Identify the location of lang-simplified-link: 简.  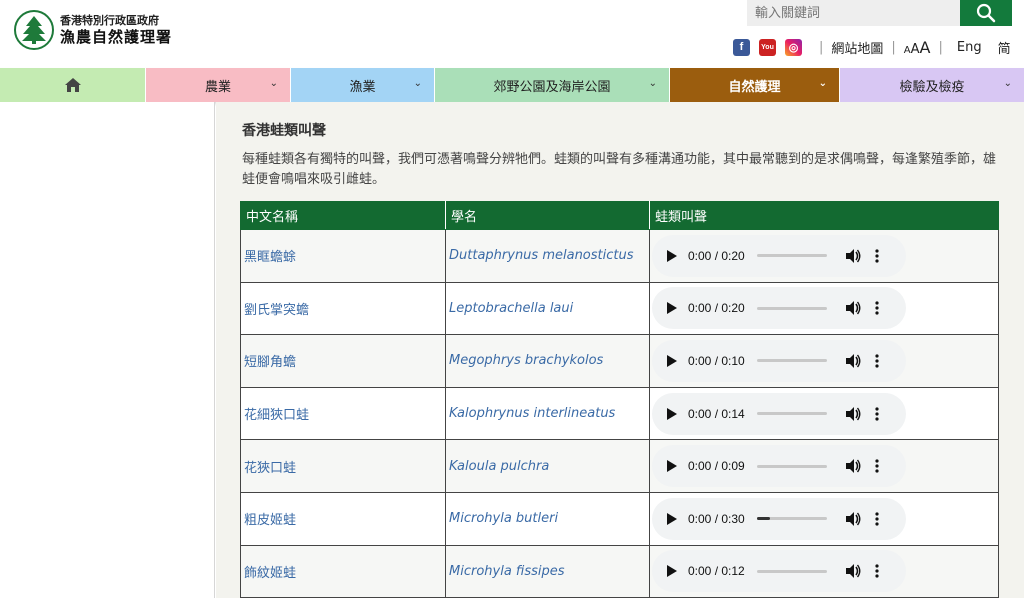
(1004, 47).